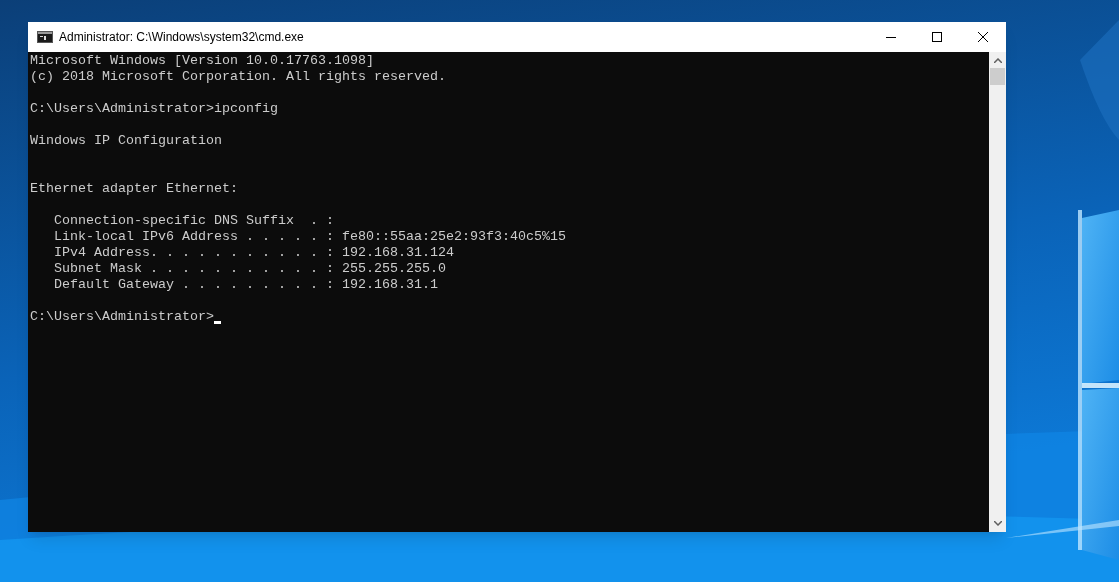  What do you see at coordinates (154, 109) in the screenshot?
I see `console-line: C:\Users\Administrator>ipconfig` at bounding box center [154, 109].